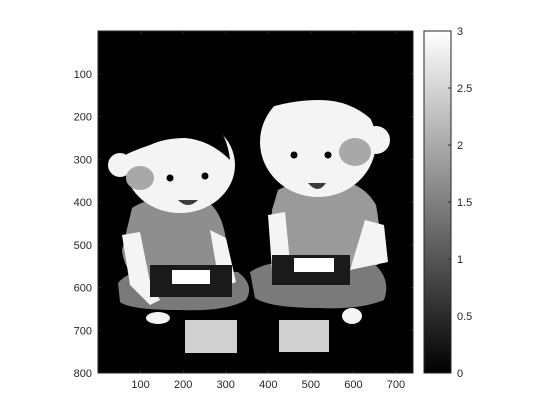  What do you see at coordinates (464, 317) in the screenshot?
I see `colorbar-tick-label: 0.5` at bounding box center [464, 317].